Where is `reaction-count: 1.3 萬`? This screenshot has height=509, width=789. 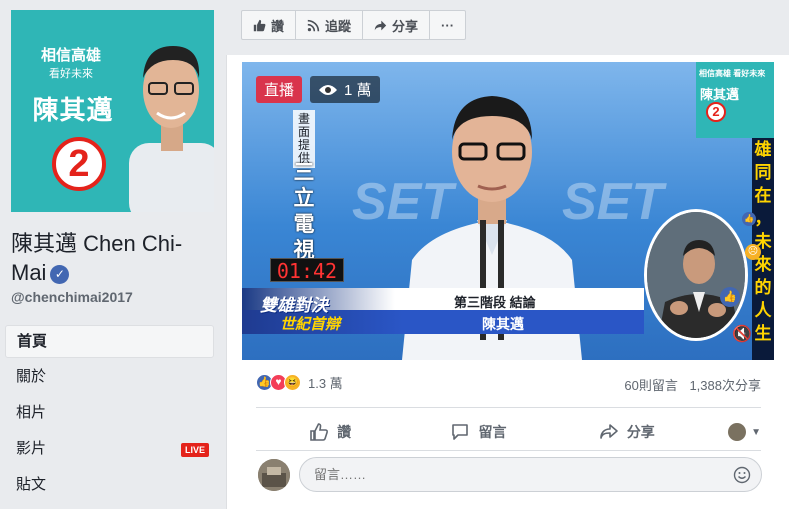 reaction-count: 1.3 萬 is located at coordinates (325, 383).